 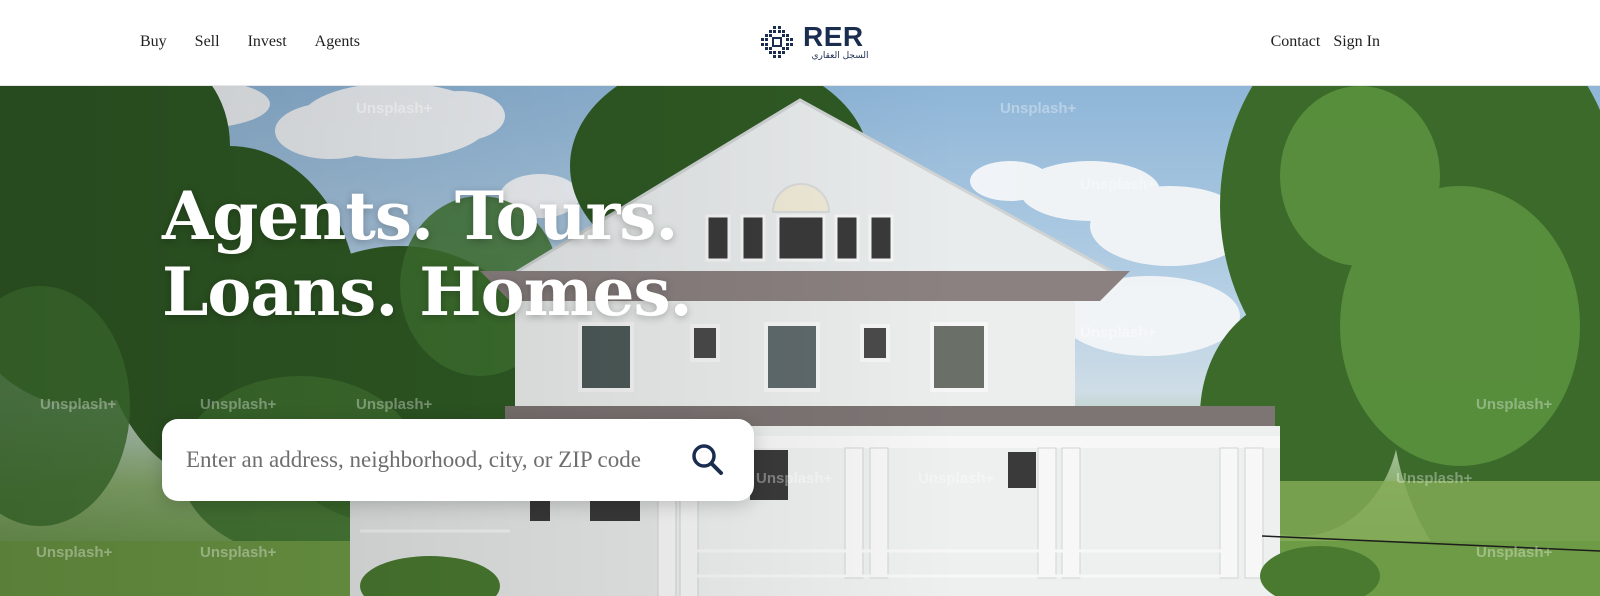 What do you see at coordinates (1325, 42) in the screenshot?
I see `account-nav: Contact Sign In` at bounding box center [1325, 42].